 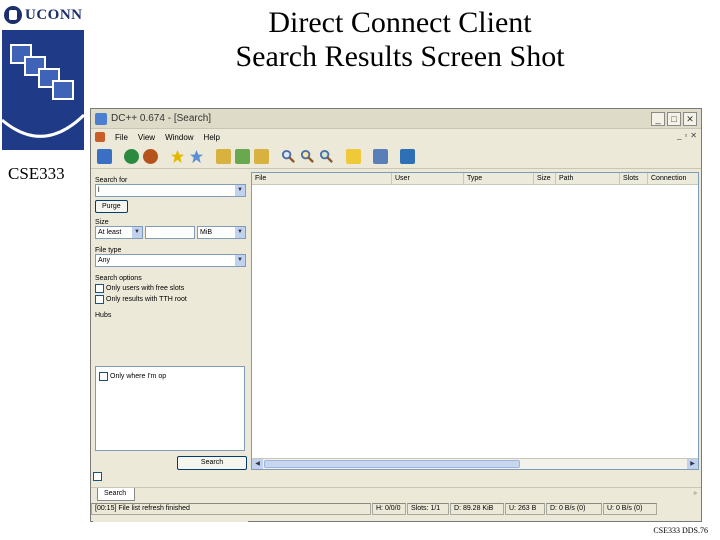 I want to click on open-file-list-icon, so click(x=353, y=156).